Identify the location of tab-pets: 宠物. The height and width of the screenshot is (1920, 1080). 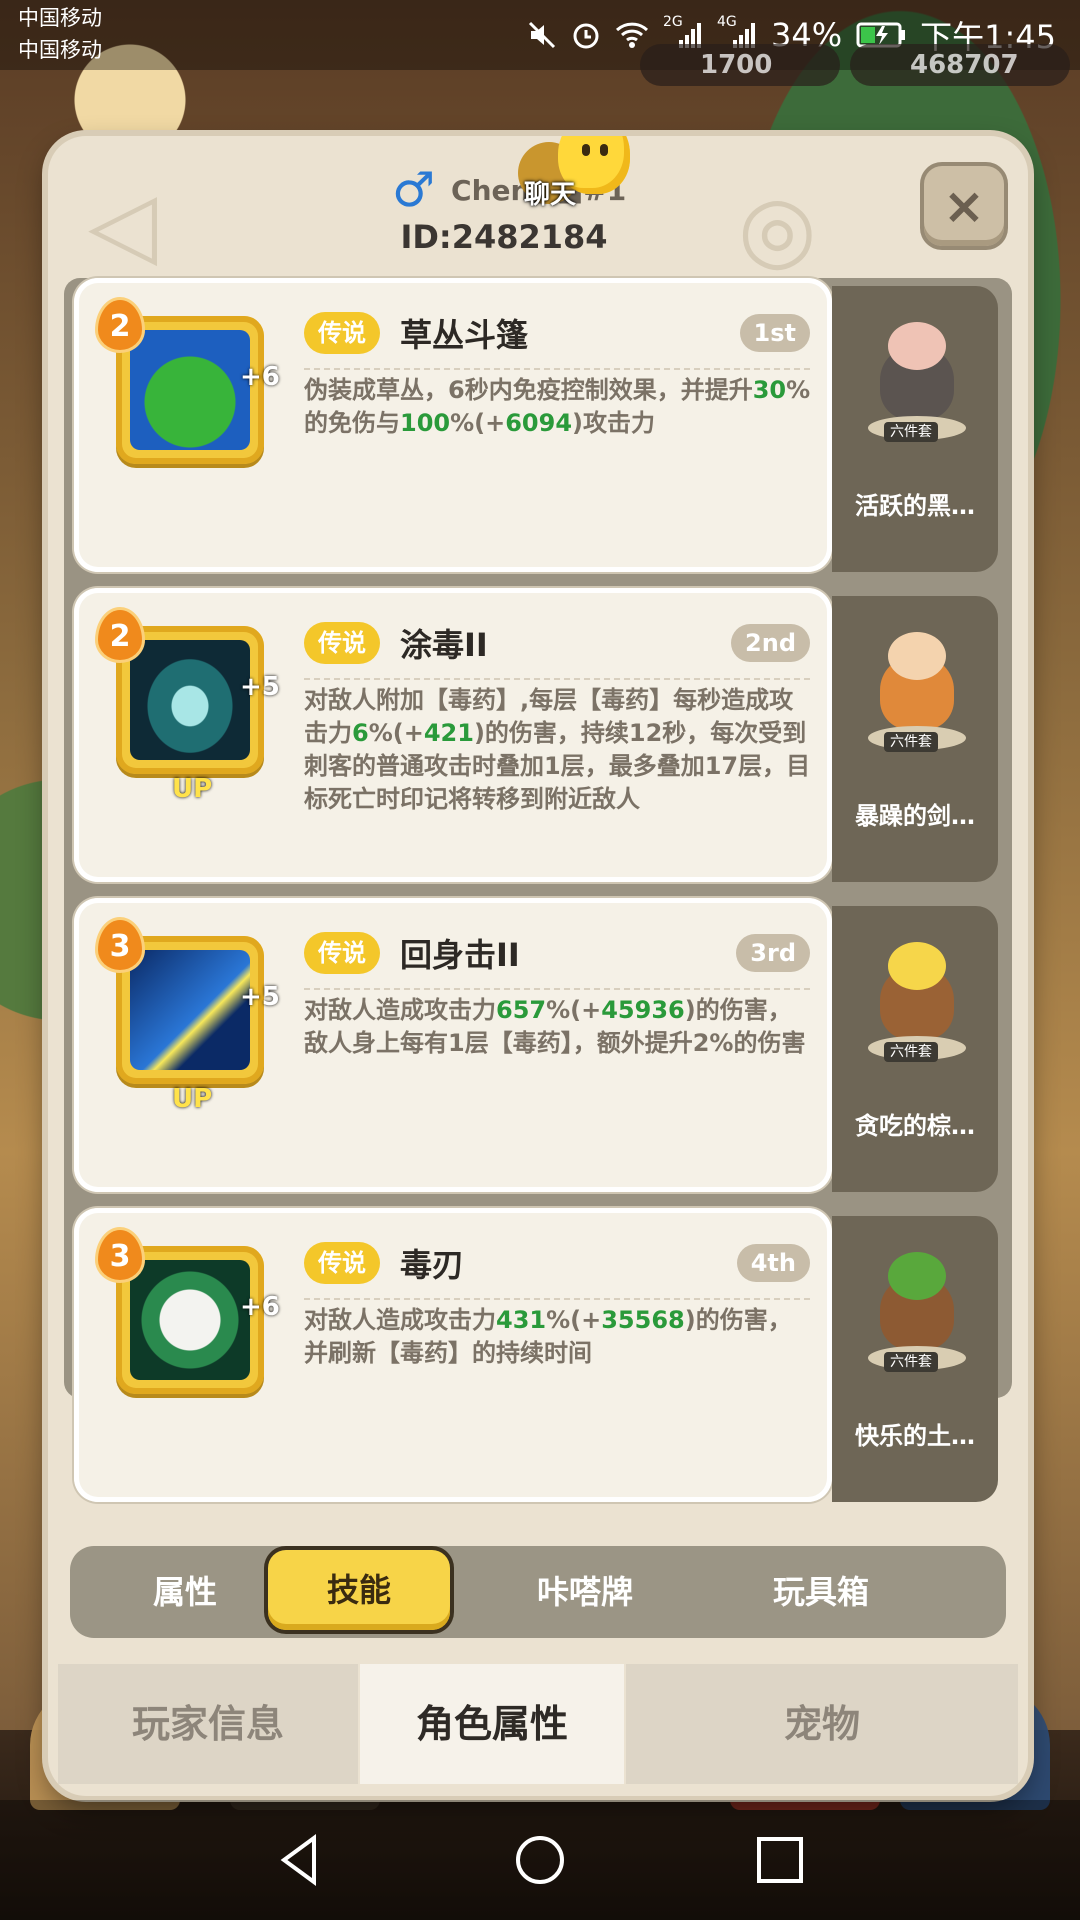
(822, 1724).